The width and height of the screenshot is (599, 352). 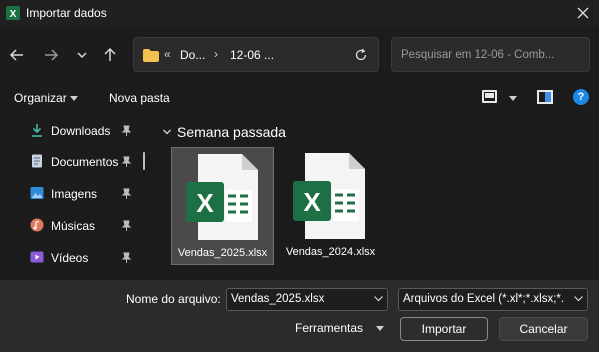 What do you see at coordinates (139, 98) in the screenshot?
I see `new-folder-button: Nova pasta` at bounding box center [139, 98].